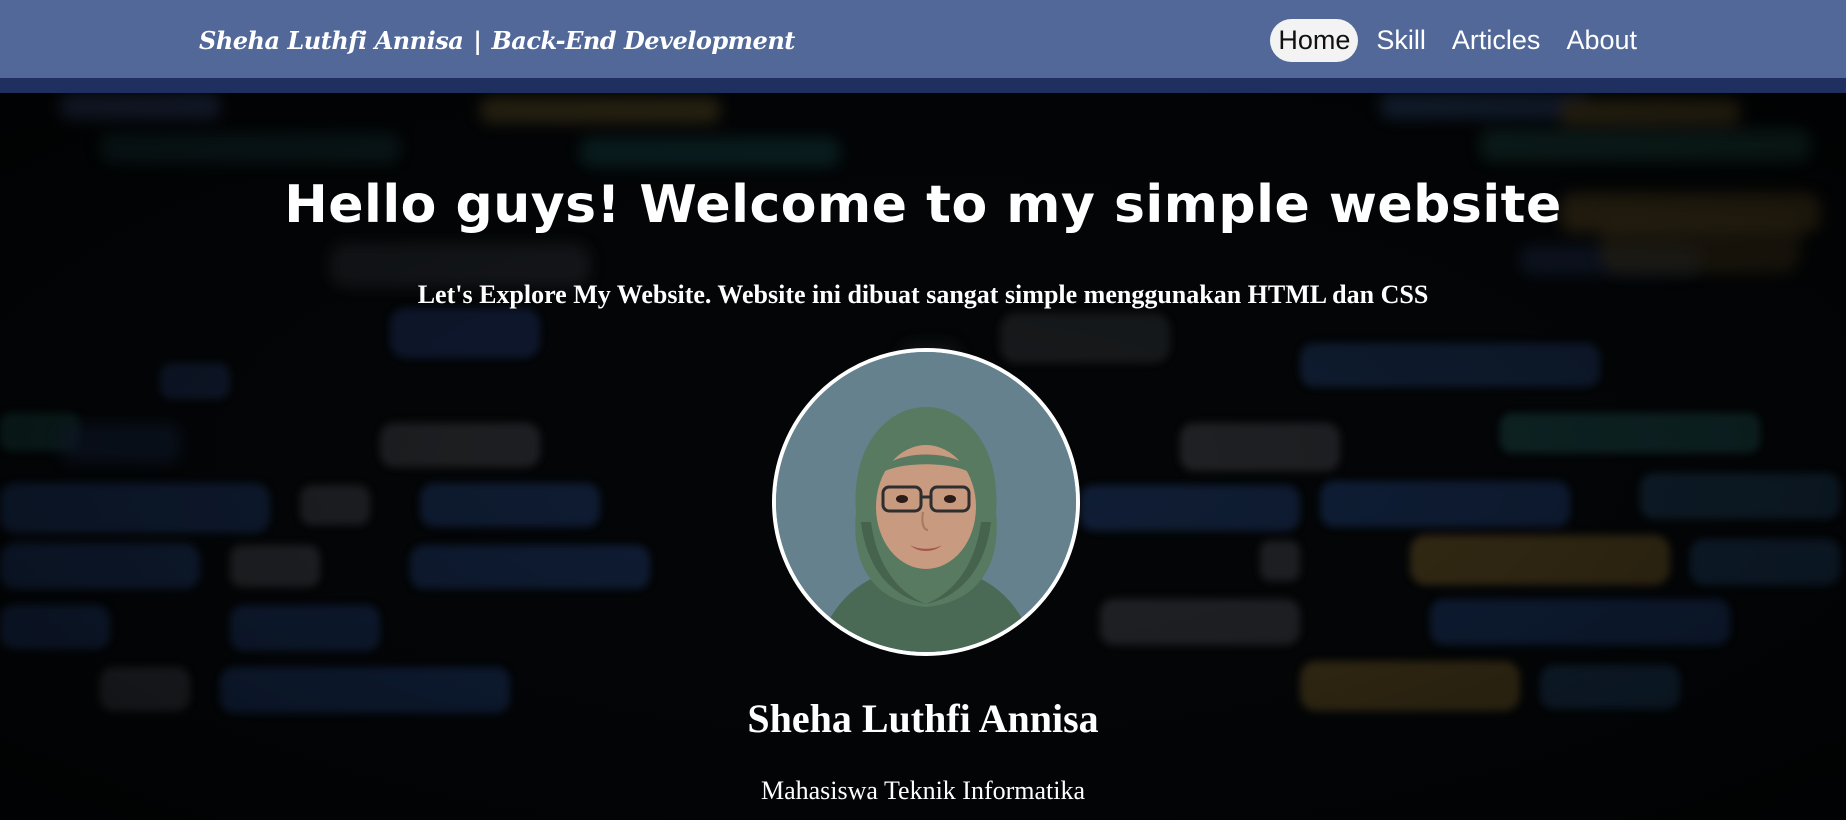  What do you see at coordinates (1496, 40) in the screenshot?
I see `nav-link-articles: Articles` at bounding box center [1496, 40].